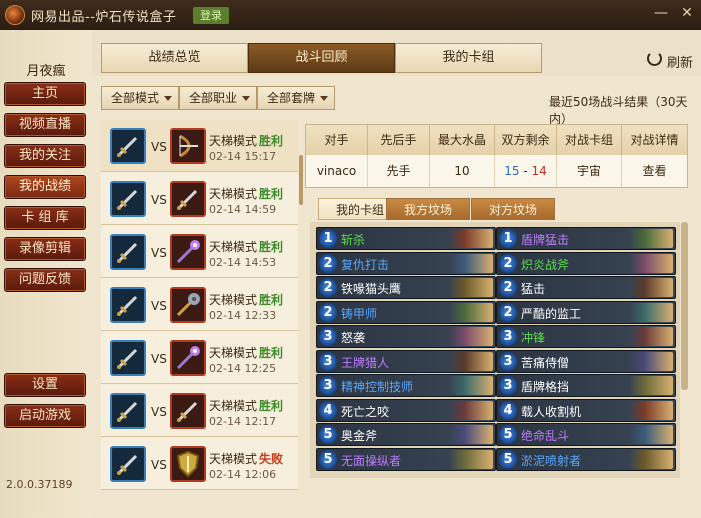 The width and height of the screenshot is (701, 518). Describe the element at coordinates (321, 58) in the screenshot. I see `tab-battle-review: 战斗回顾` at that location.